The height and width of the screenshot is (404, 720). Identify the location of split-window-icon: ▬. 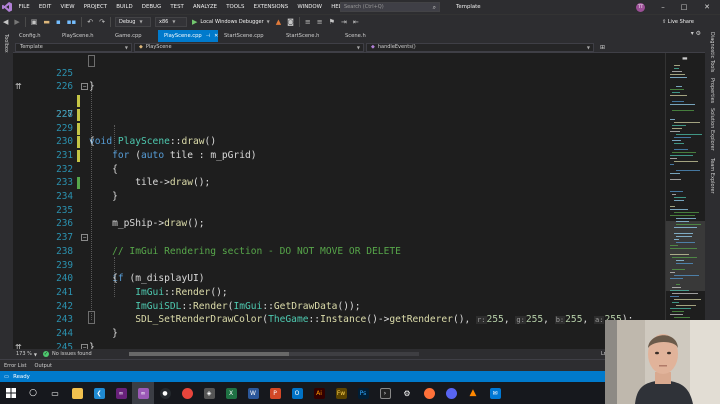
(685, 58).